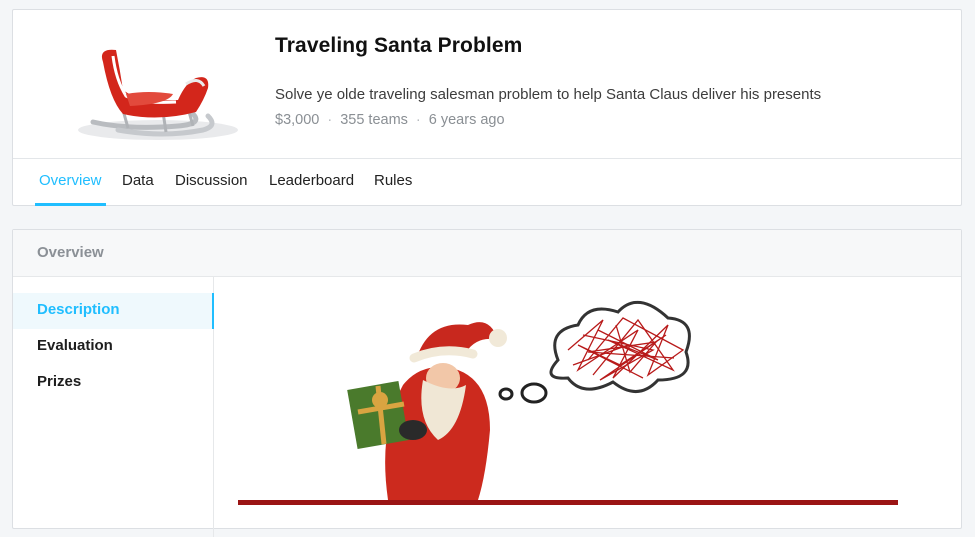 This screenshot has width=975, height=537. What do you see at coordinates (393, 182) in the screenshot?
I see `tab-rules: Rules` at bounding box center [393, 182].